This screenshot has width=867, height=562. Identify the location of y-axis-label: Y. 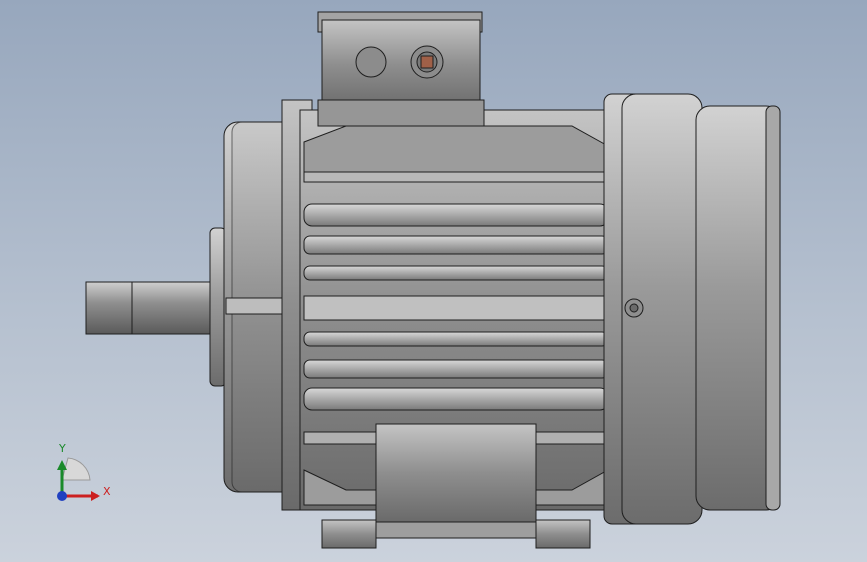
(62, 448).